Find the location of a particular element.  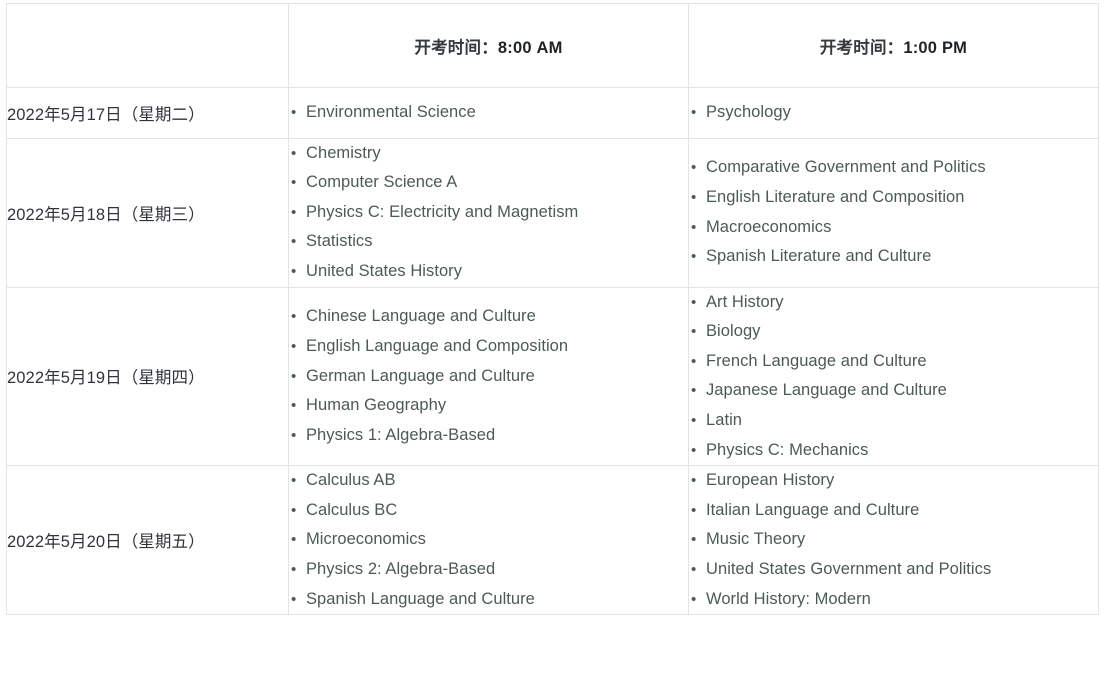

subject-list-item: • German Language and Culture is located at coordinates (488, 377).